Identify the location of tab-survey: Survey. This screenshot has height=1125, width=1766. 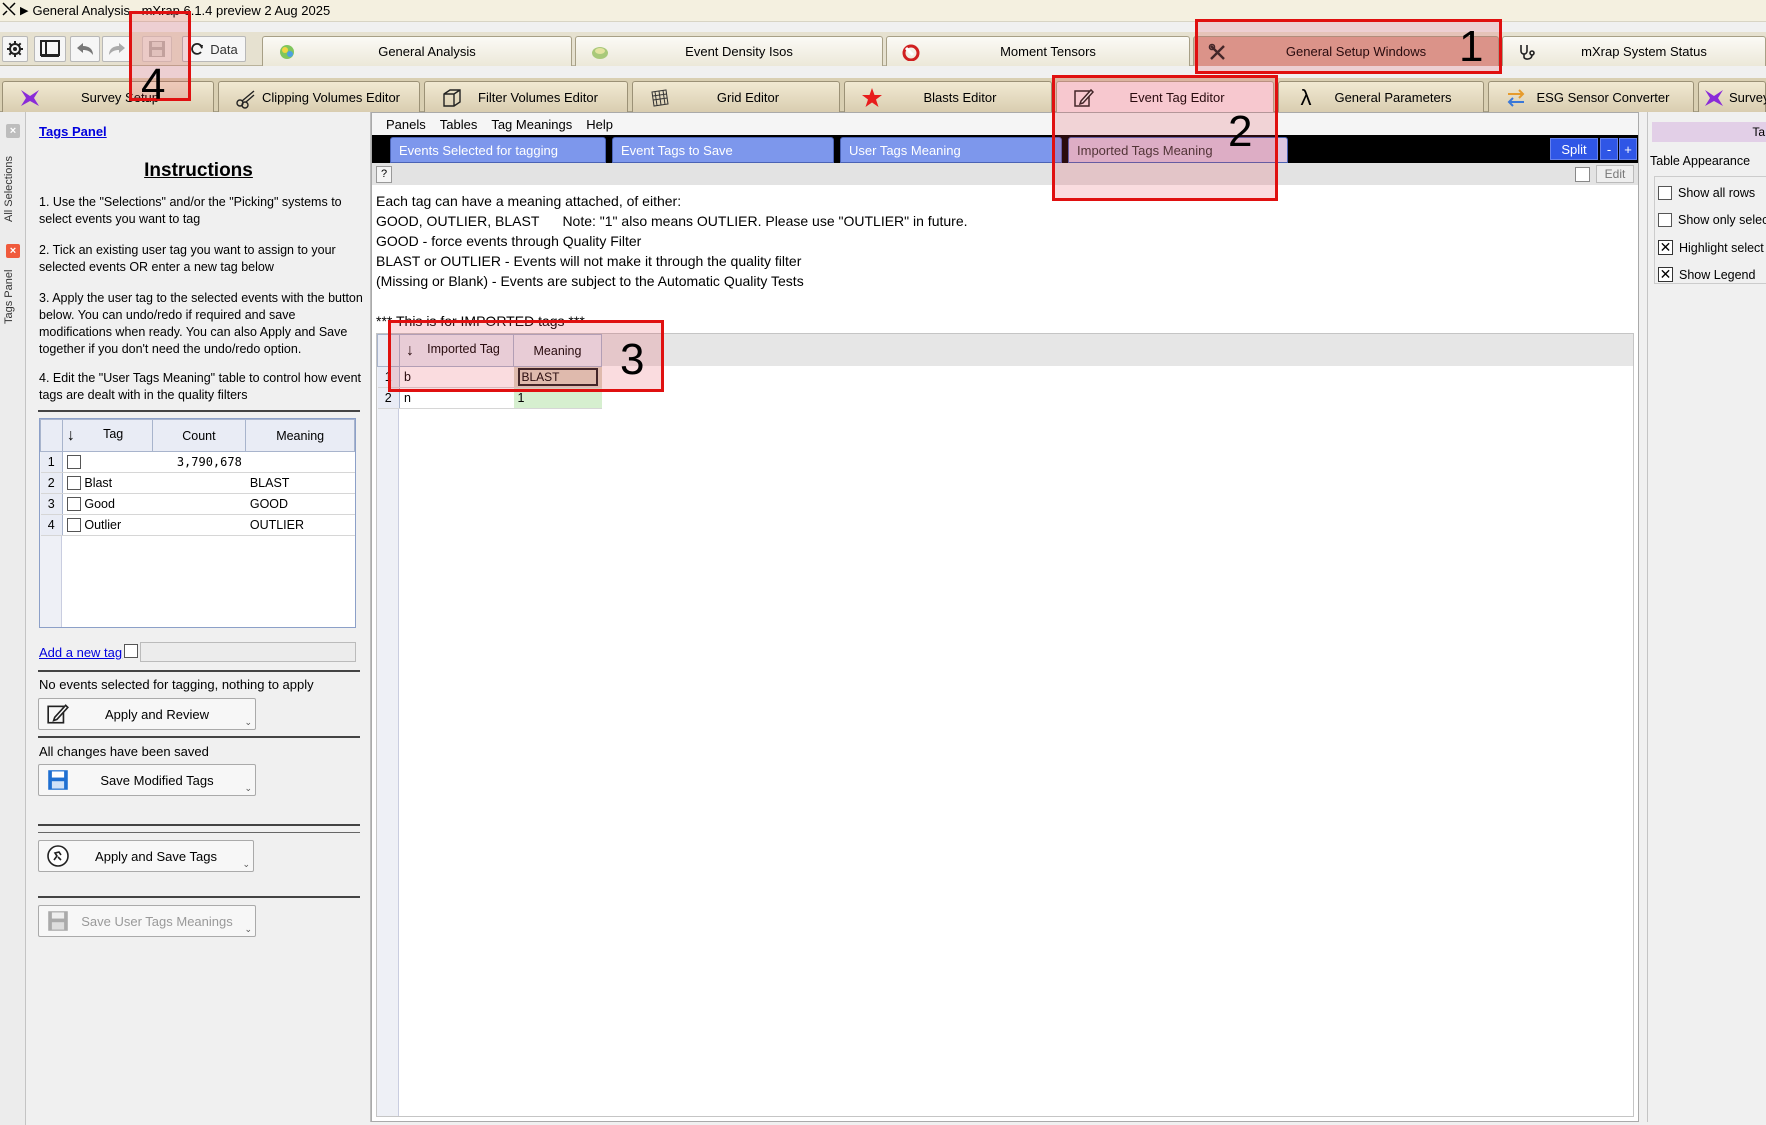
(1732, 96).